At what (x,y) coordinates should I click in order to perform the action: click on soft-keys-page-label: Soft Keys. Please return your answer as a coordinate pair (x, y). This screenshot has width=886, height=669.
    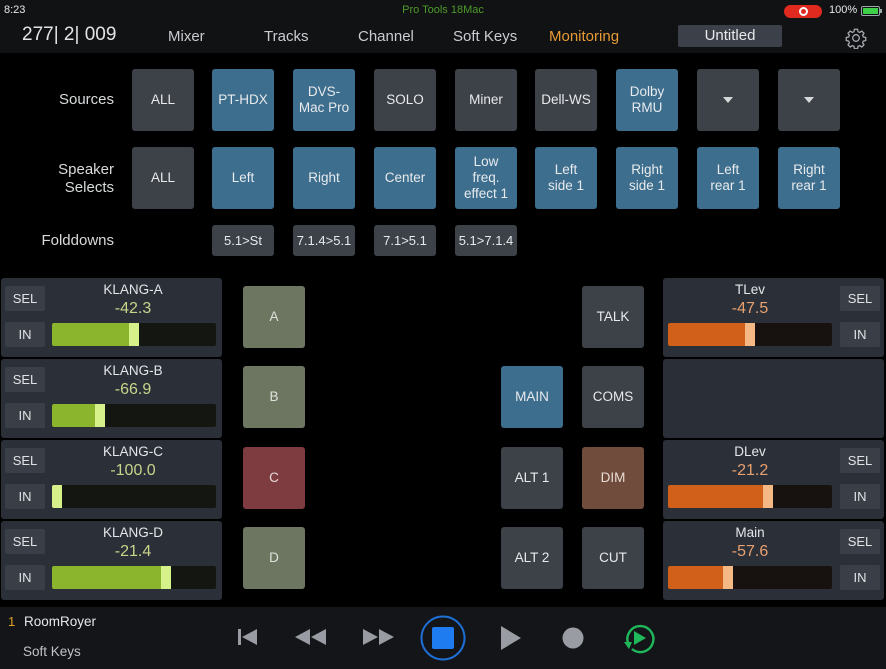
    Looking at the image, I should click on (52, 651).